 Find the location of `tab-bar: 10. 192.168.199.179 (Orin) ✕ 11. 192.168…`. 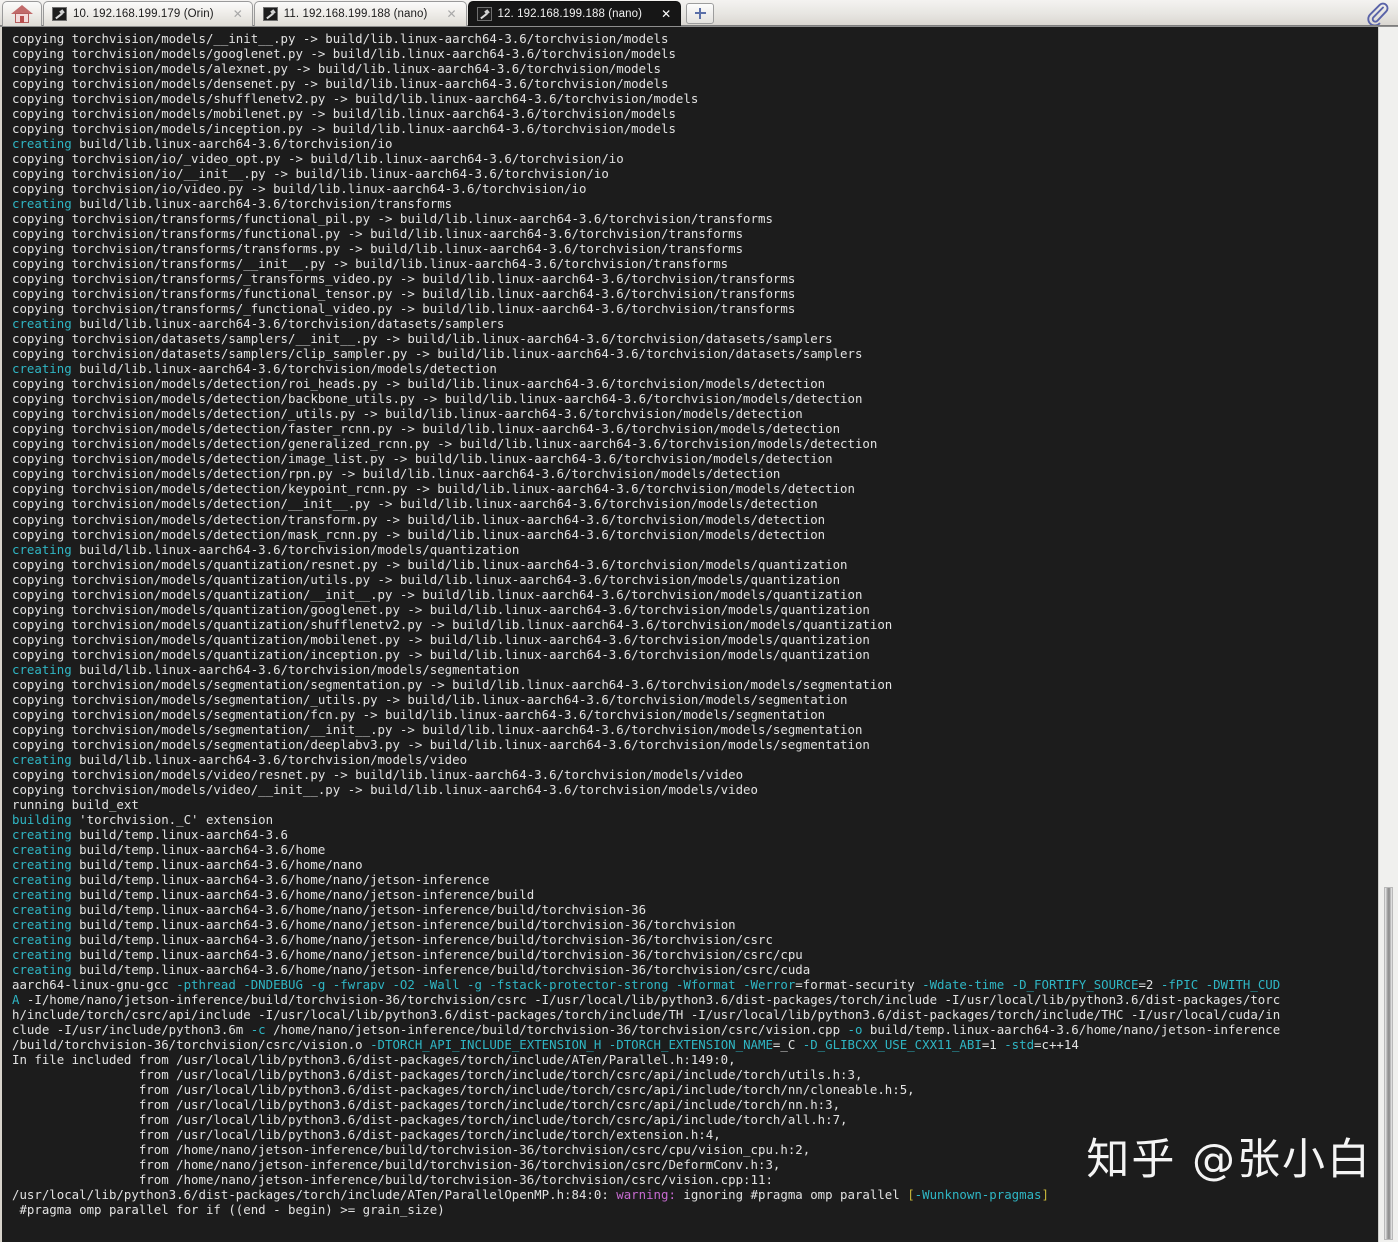

tab-bar: 10. 192.168.199.179 (Orin) ✕ 11. 192.168… is located at coordinates (699, 13).